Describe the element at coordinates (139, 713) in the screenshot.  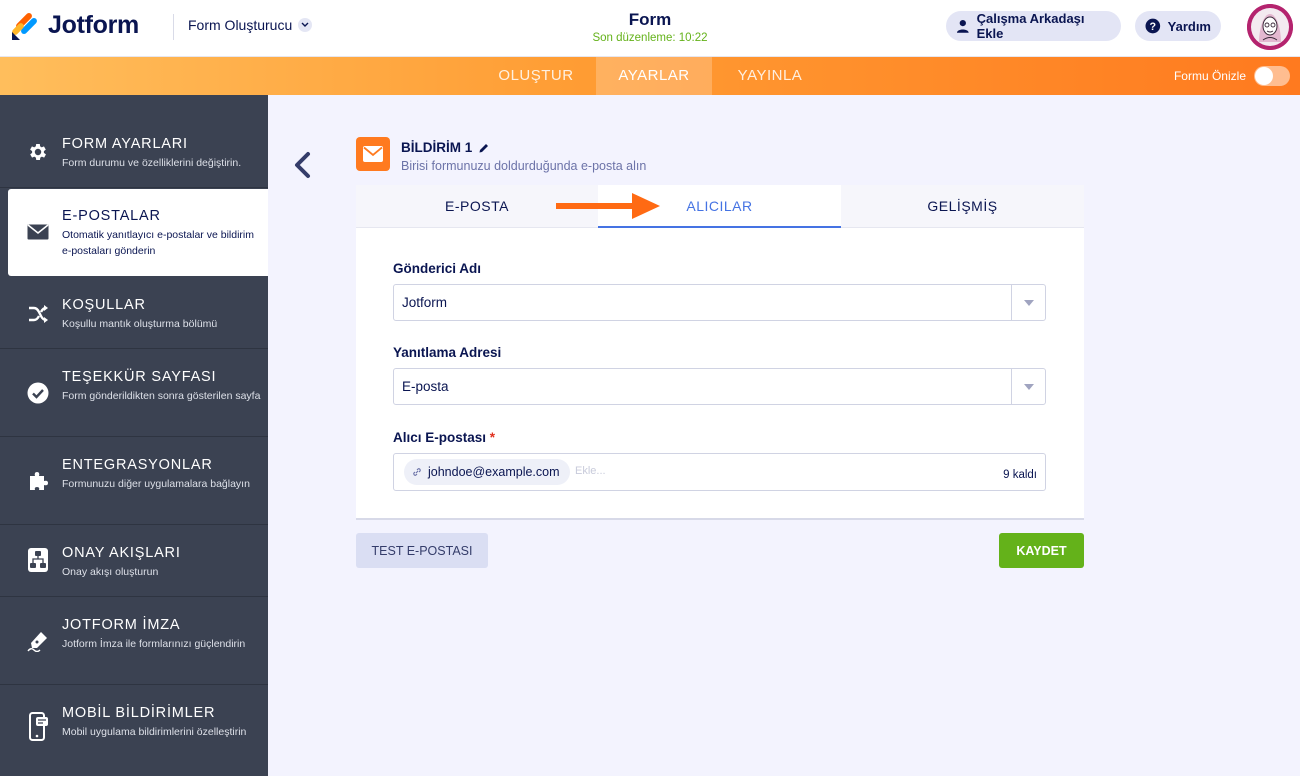
I see `sidebar-item-title: MOBİL BİLDİRİMLER` at that location.